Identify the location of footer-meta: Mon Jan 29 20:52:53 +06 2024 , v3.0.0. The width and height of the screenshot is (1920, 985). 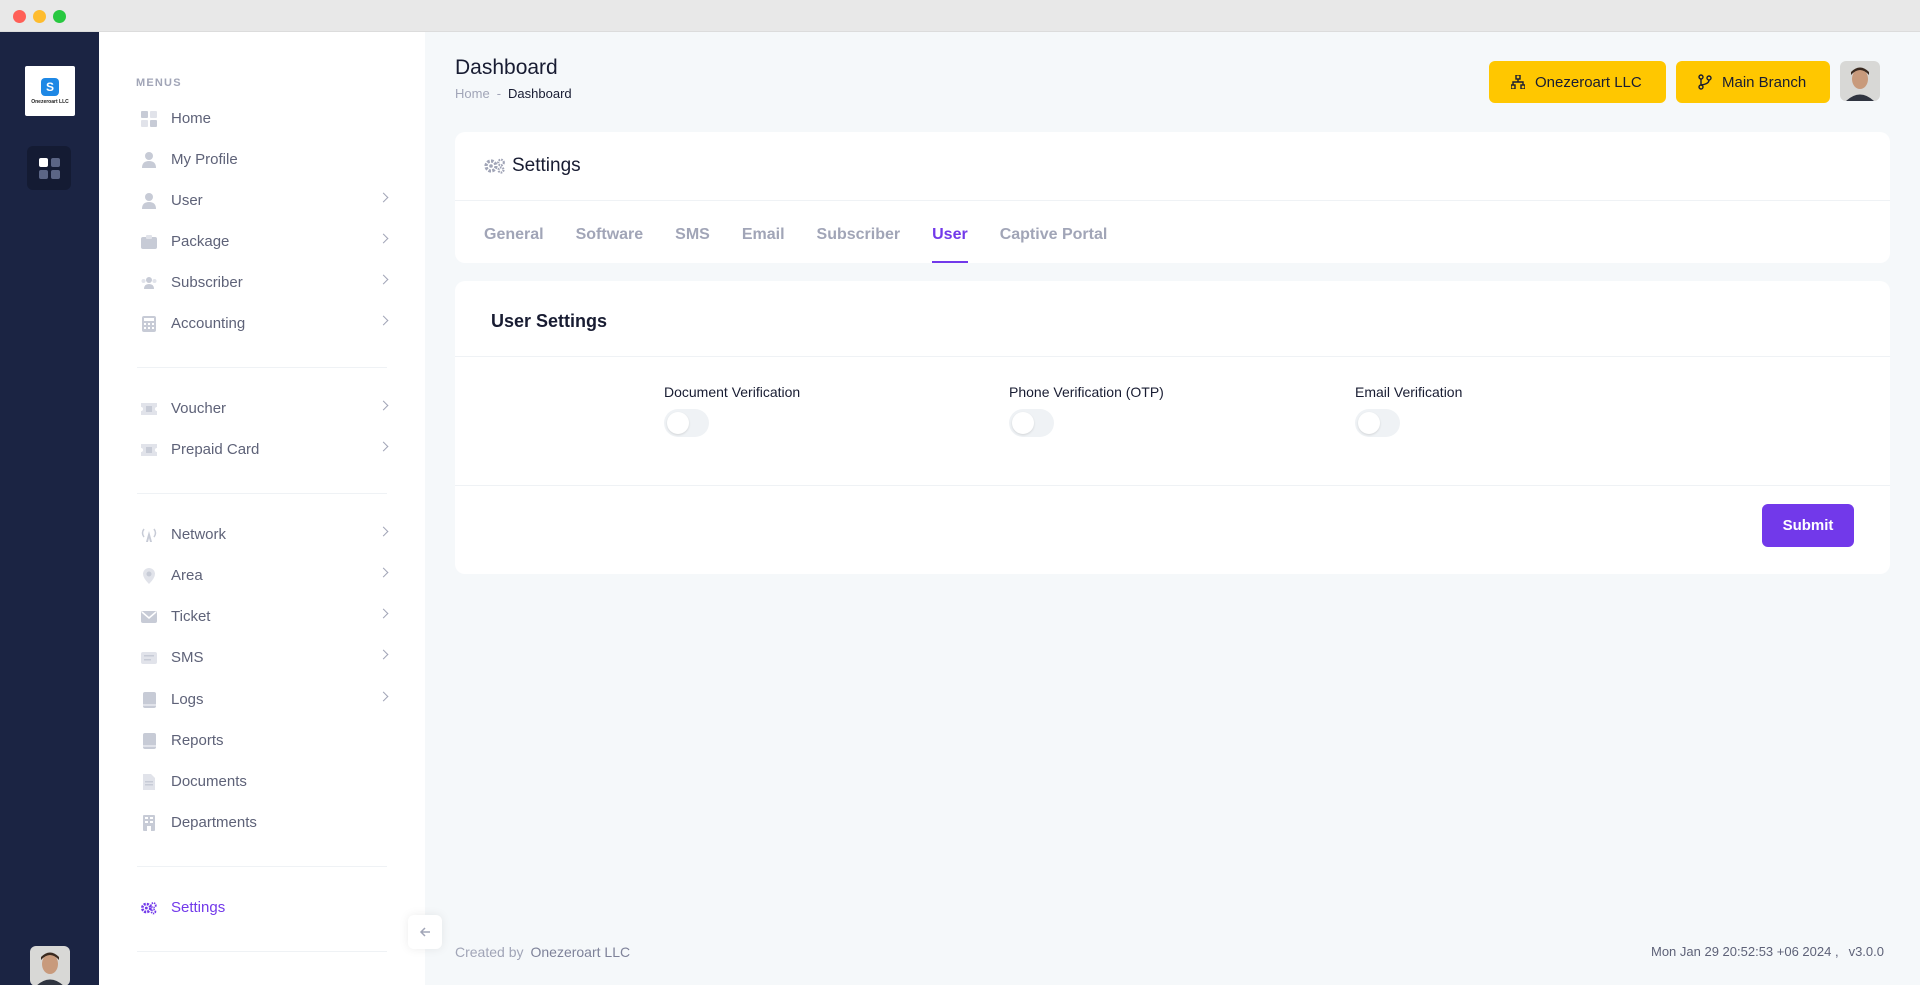
(1767, 951).